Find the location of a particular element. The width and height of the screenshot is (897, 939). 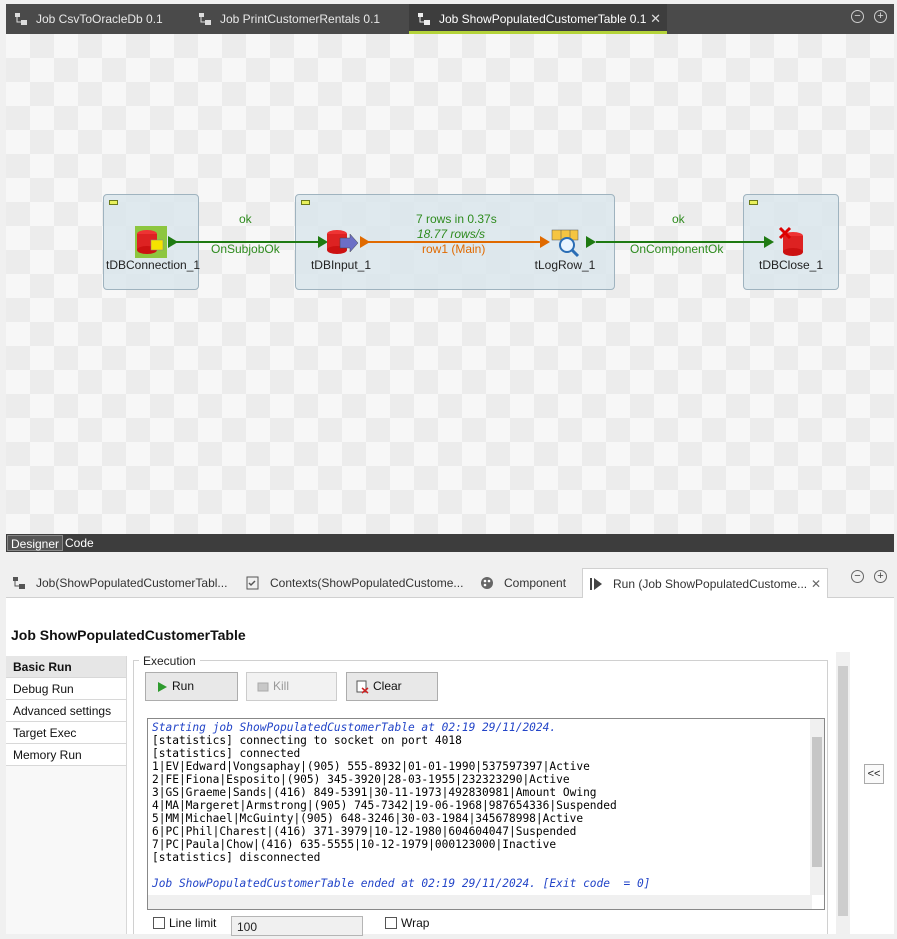

oncomponentok-label: OnComponentOk is located at coordinates (677, 249).